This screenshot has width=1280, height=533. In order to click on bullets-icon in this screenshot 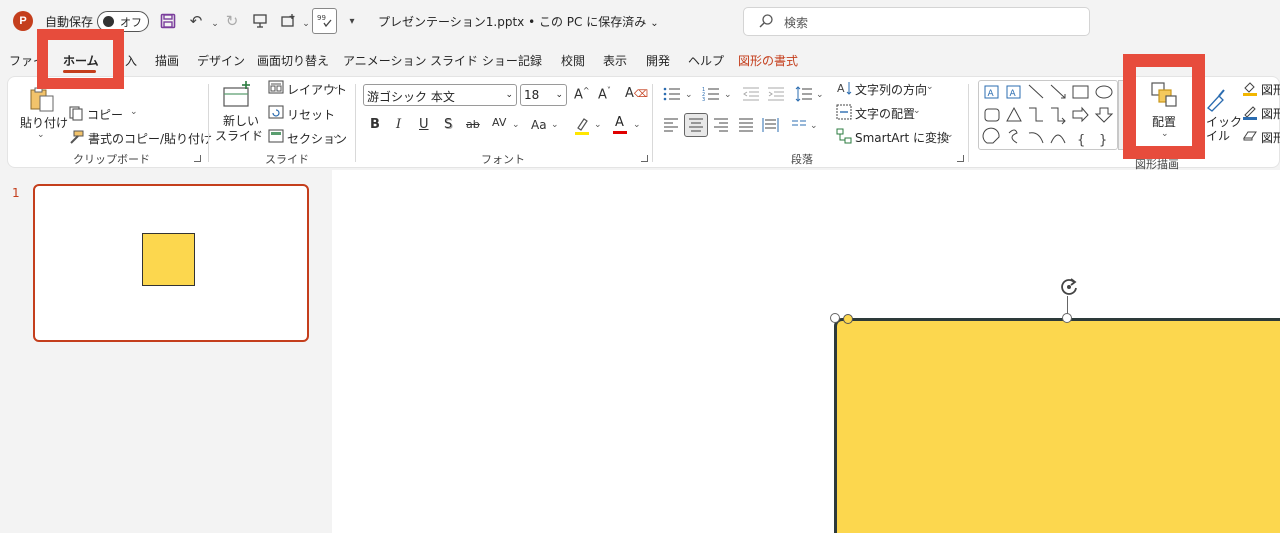, I will do `click(672, 94)`.